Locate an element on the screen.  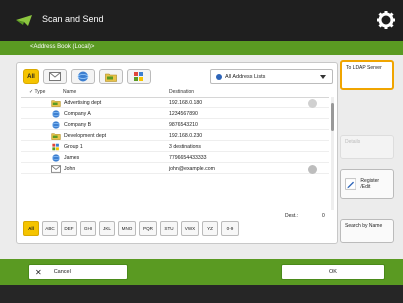
name-column-header: Name is located at coordinates (69, 92).